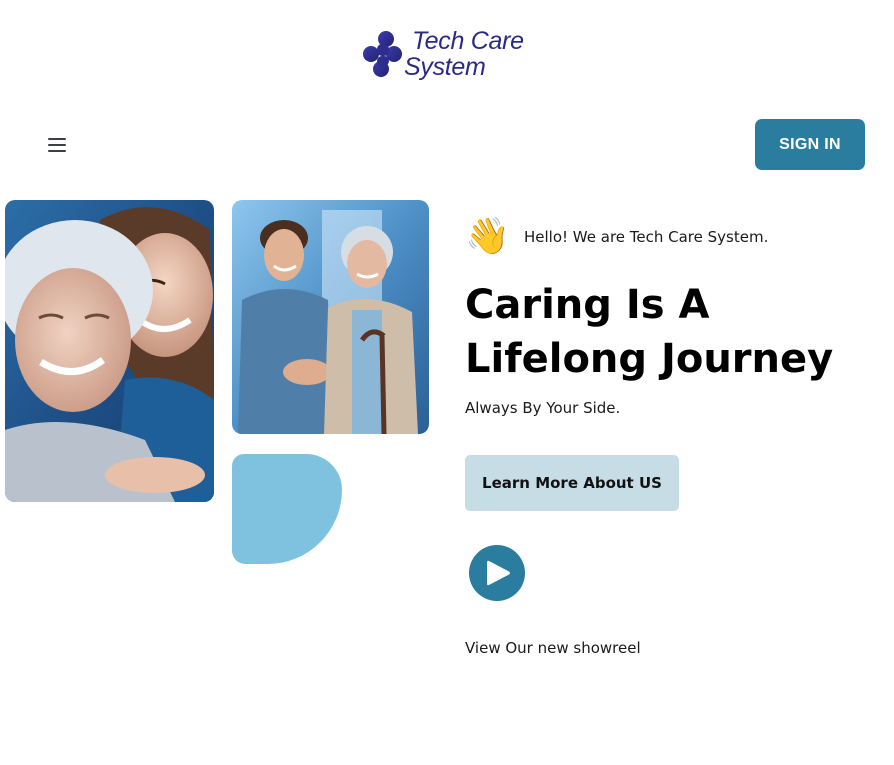 Image resolution: width=894 pixels, height=765 pixels. I want to click on greeting-row: 👋 Hello! We are Tech Care System., so click(616, 237).